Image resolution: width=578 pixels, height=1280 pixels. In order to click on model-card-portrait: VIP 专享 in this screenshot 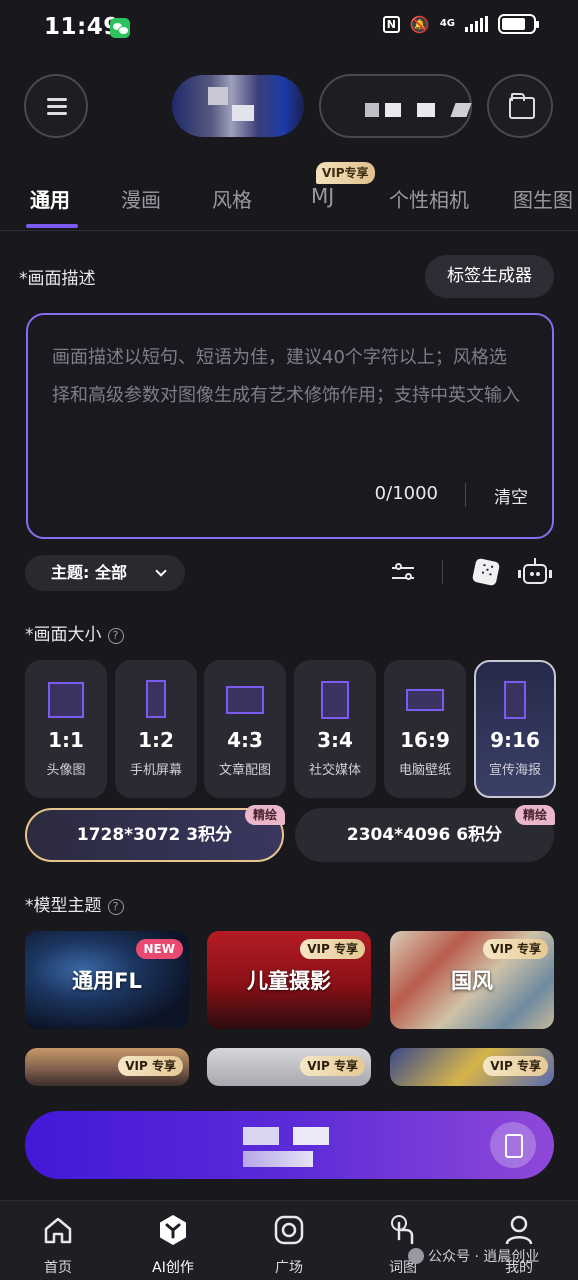, I will do `click(289, 1067)`.